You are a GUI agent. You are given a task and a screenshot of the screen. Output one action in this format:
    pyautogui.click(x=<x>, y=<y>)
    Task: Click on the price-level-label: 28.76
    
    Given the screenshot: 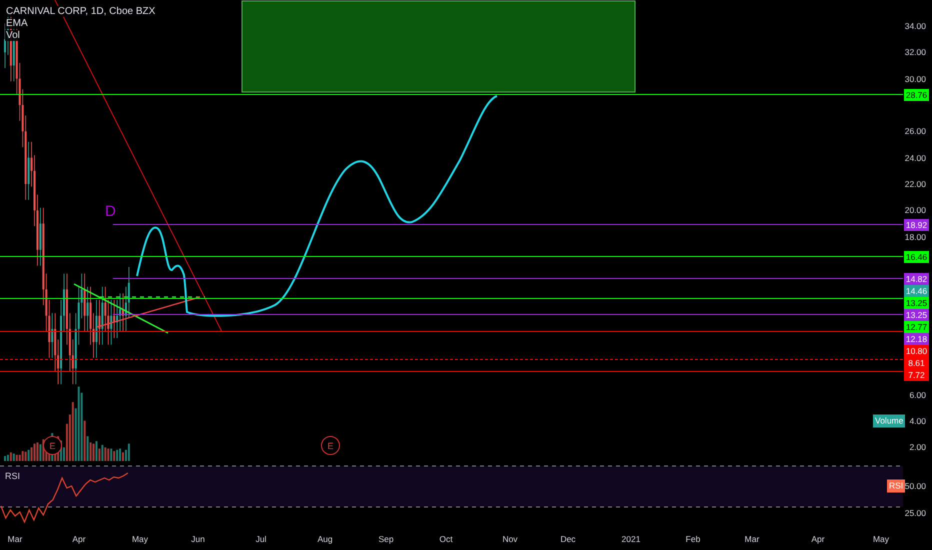 What is the action you would take?
    pyautogui.click(x=916, y=95)
    